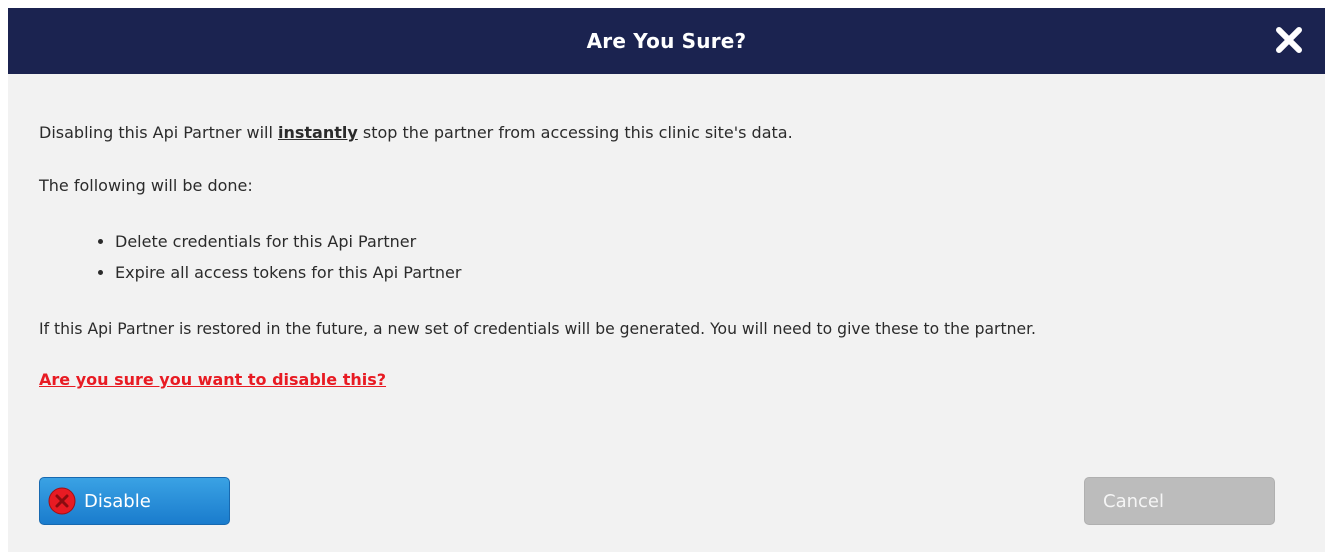 The image size is (1329, 552). Describe the element at coordinates (146, 185) in the screenshot. I see `following-label: The following will be done:` at that location.